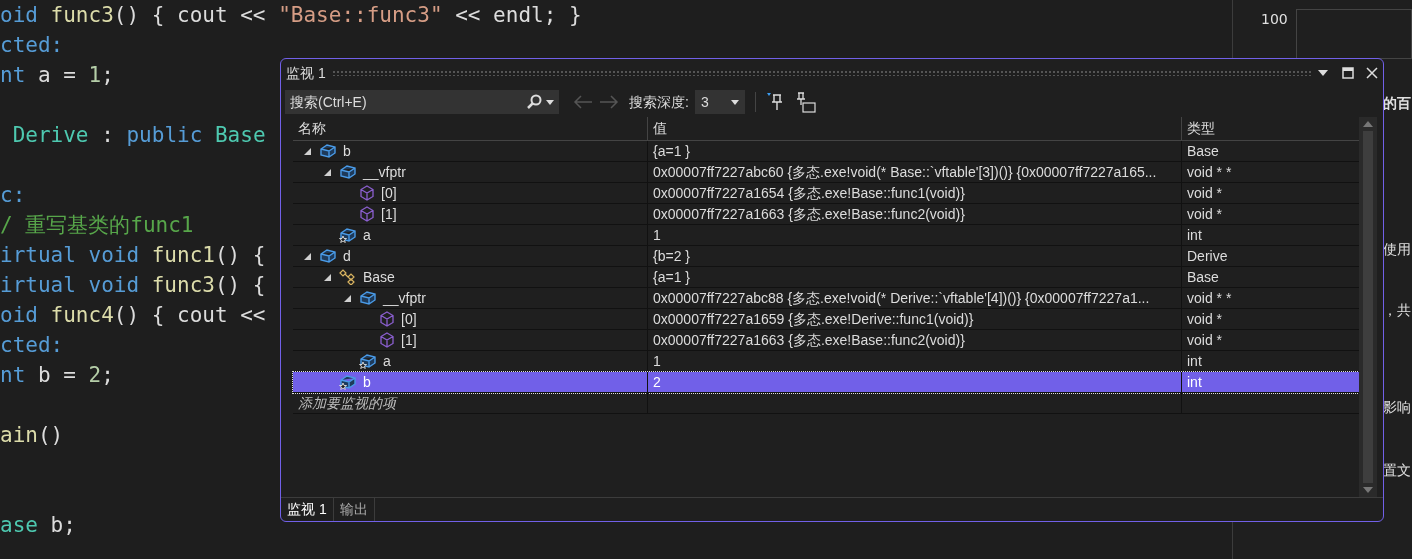  Describe the element at coordinates (719, 102) in the screenshot. I see `depth-dropdown: 3` at that location.